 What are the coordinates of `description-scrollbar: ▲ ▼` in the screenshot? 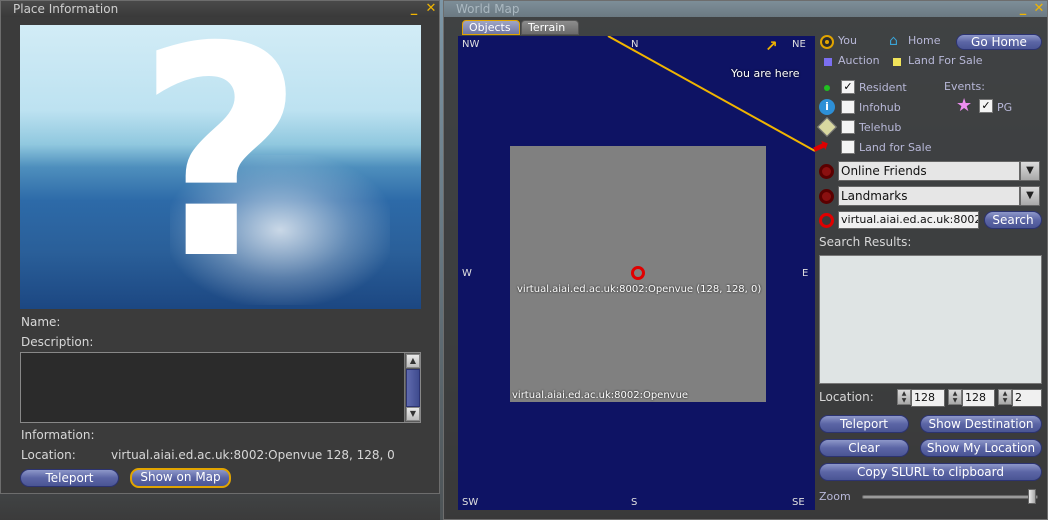 It's located at (412, 387).